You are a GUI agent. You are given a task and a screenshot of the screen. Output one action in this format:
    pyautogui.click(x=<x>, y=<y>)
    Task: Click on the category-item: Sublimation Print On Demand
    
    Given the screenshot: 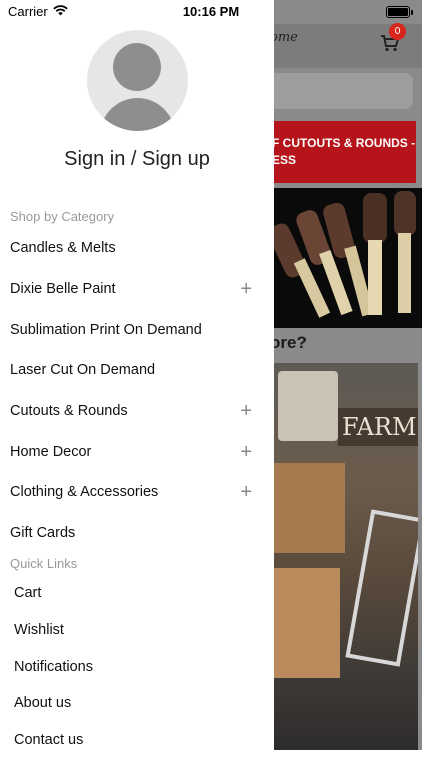 What is the action you would take?
    pyautogui.click(x=137, y=329)
    